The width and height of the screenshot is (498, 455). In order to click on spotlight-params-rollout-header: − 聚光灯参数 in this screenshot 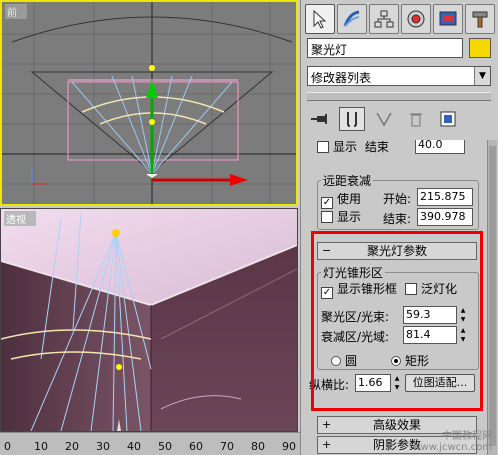, I will do `click(397, 251)`.